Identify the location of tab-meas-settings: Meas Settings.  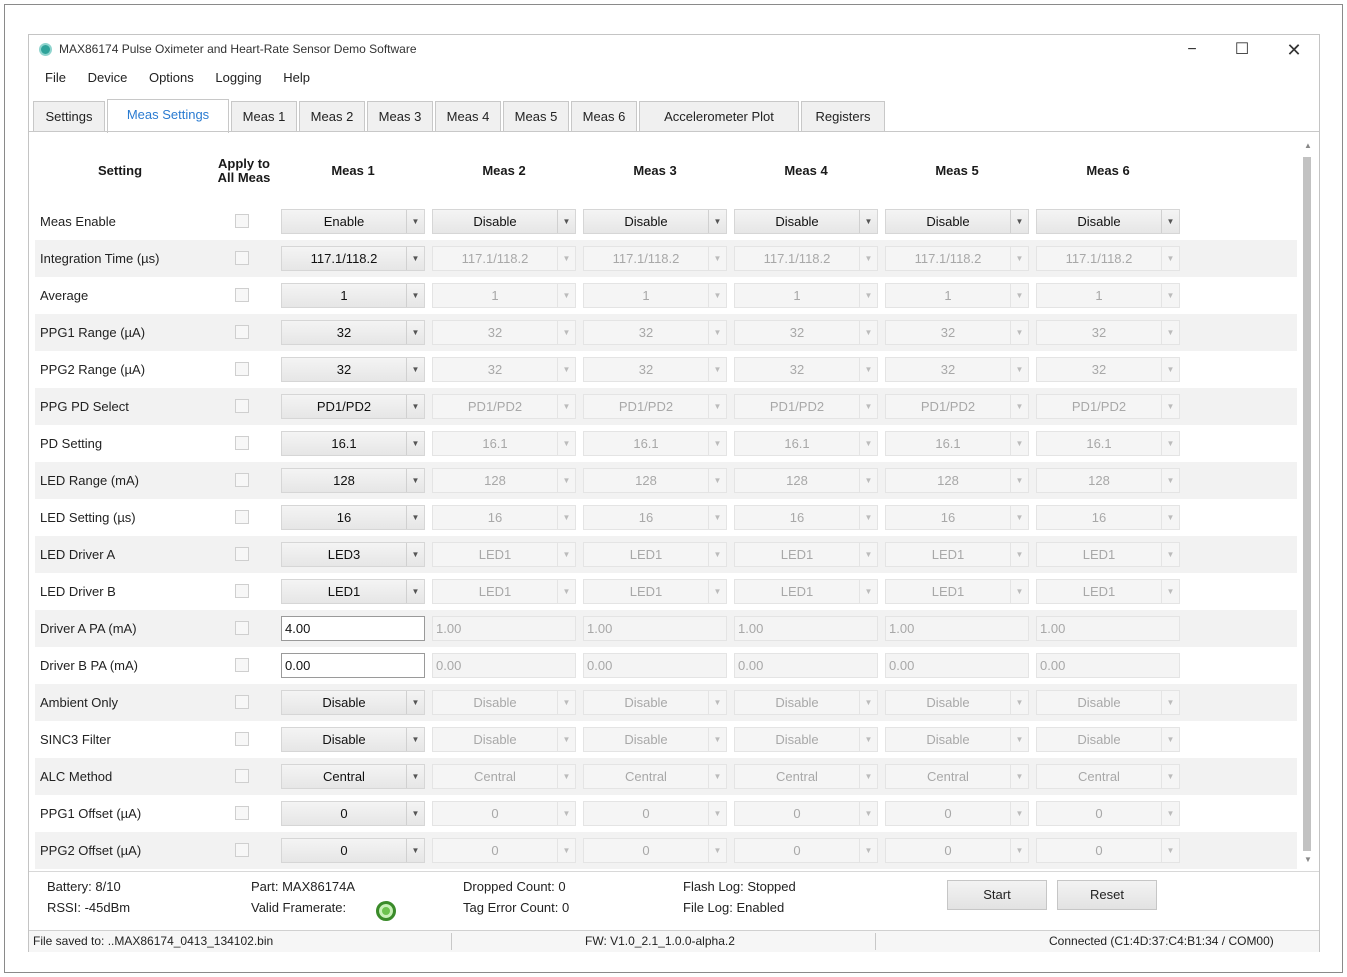
(168, 116).